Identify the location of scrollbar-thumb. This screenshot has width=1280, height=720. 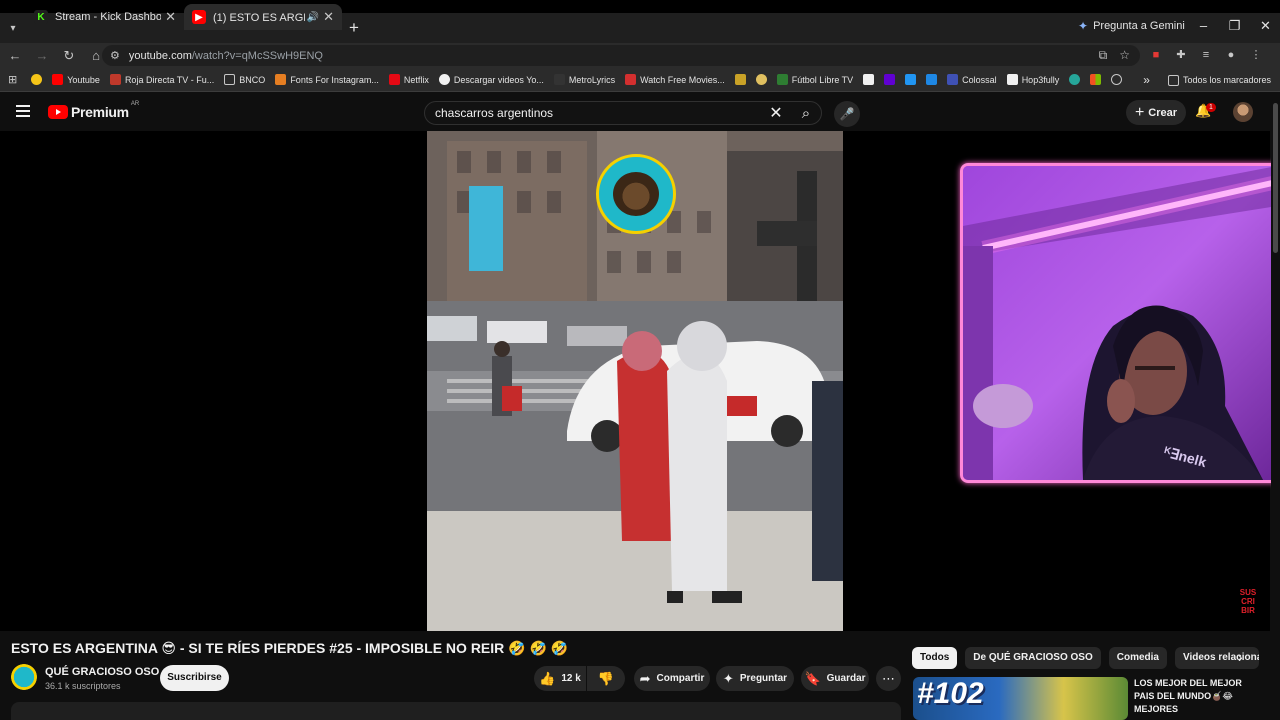
(1275, 178).